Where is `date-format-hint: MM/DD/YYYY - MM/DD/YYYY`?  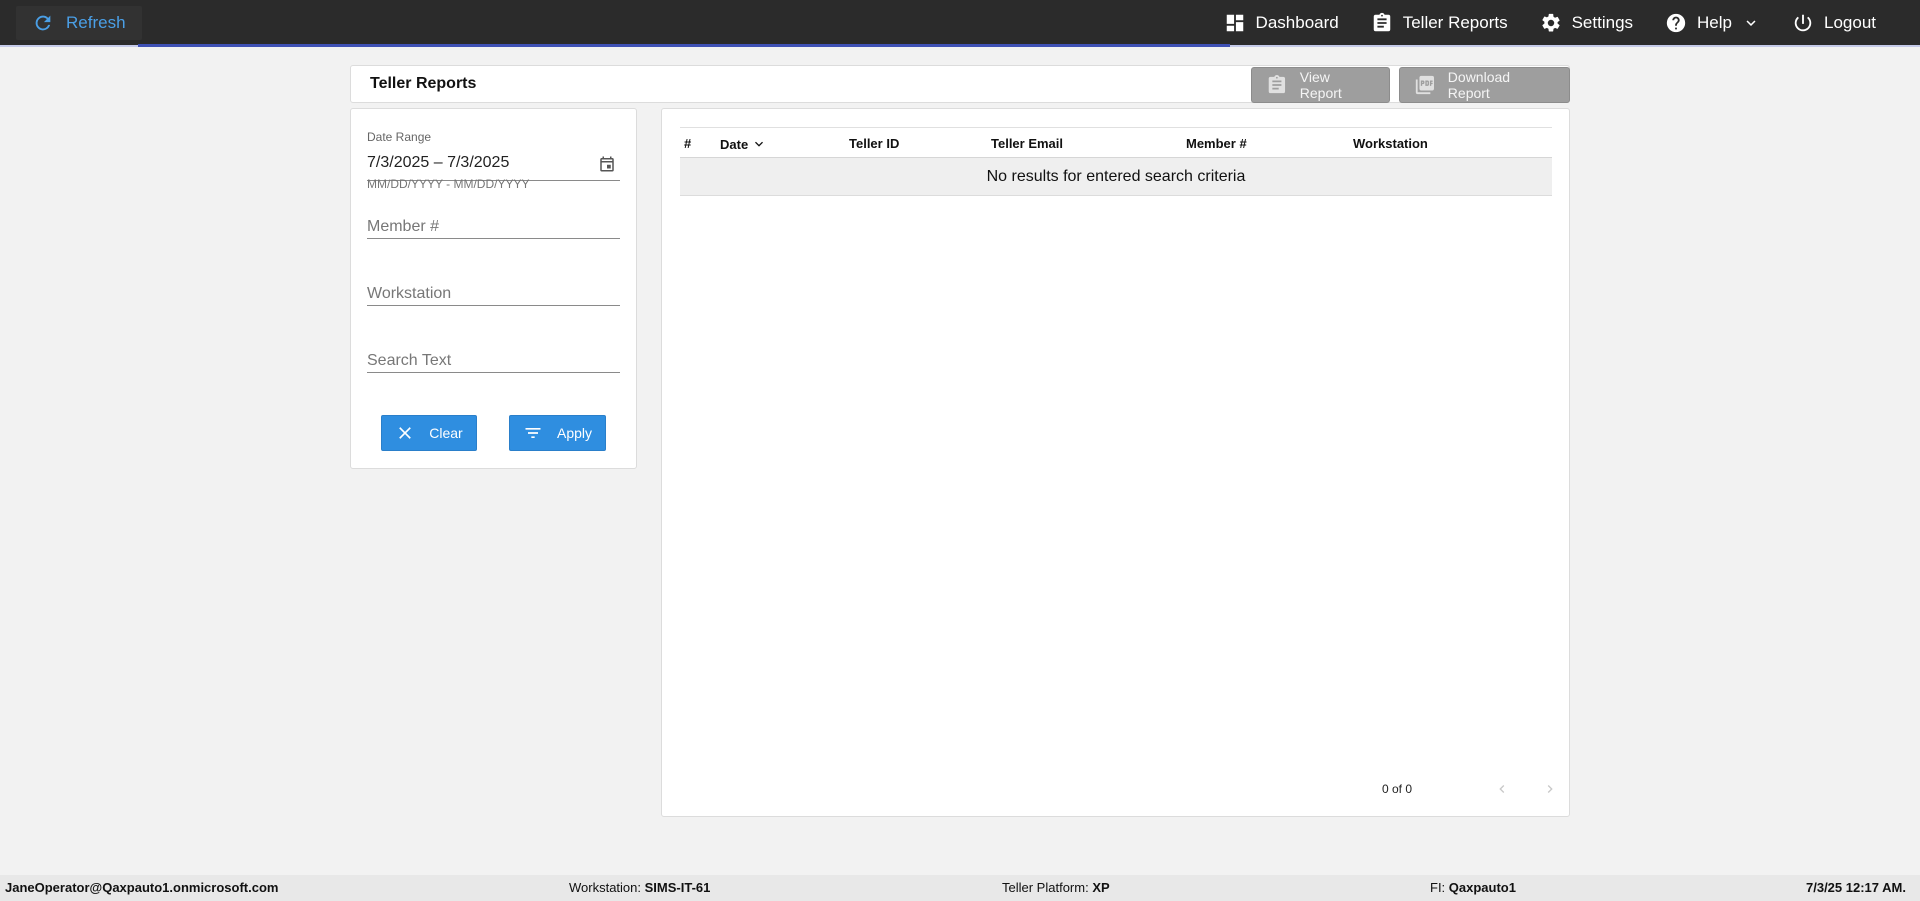 date-format-hint: MM/DD/YYYY - MM/DD/YYYY is located at coordinates (448, 184).